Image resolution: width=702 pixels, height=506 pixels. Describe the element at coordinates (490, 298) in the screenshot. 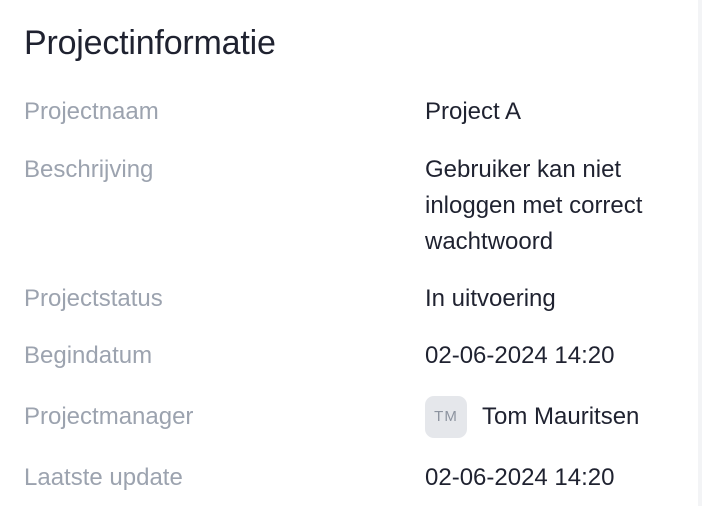

I see `field-value-status: In uitvoering` at that location.